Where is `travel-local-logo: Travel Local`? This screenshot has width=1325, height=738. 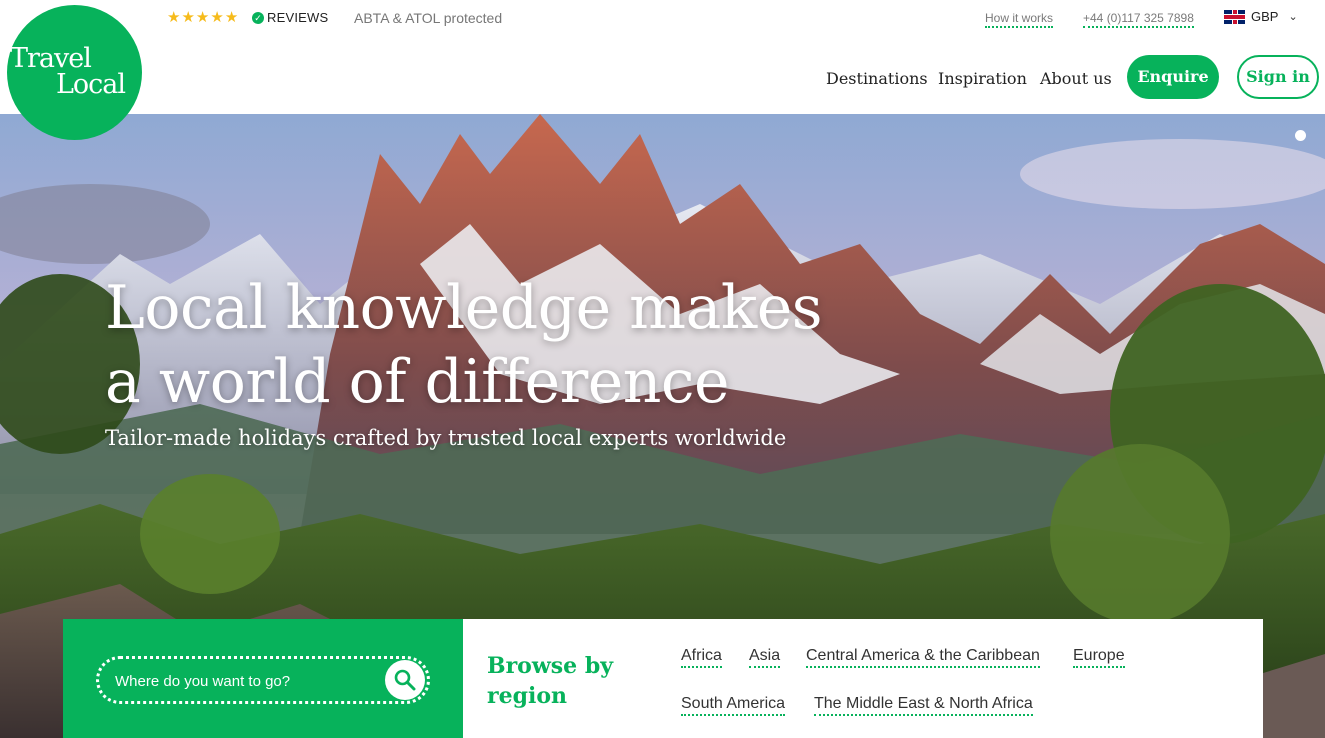 travel-local-logo: Travel Local is located at coordinates (74, 72).